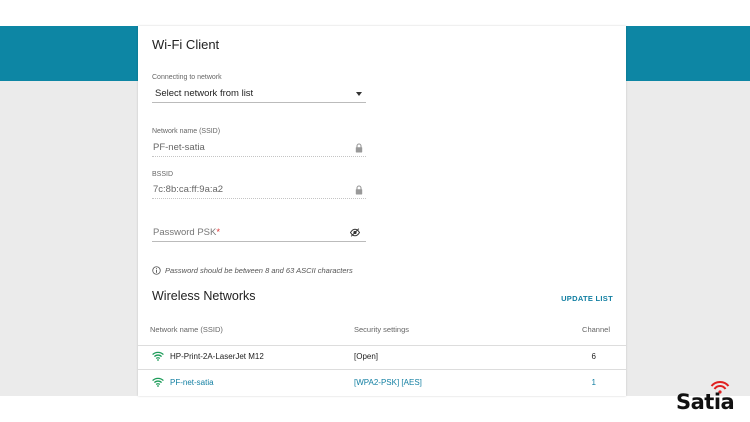 This screenshot has width=750, height=422. Describe the element at coordinates (382, 329) in the screenshot. I see `column-header-security: Security settings` at that location.